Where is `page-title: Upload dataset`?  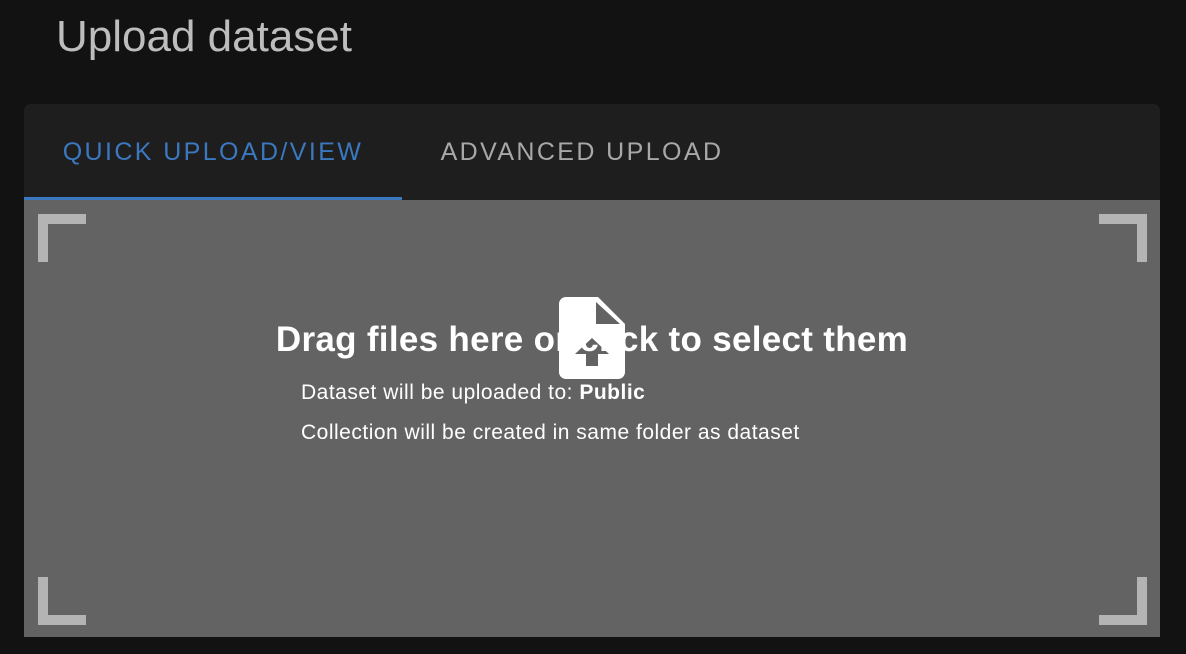
page-title: Upload dataset is located at coordinates (204, 36).